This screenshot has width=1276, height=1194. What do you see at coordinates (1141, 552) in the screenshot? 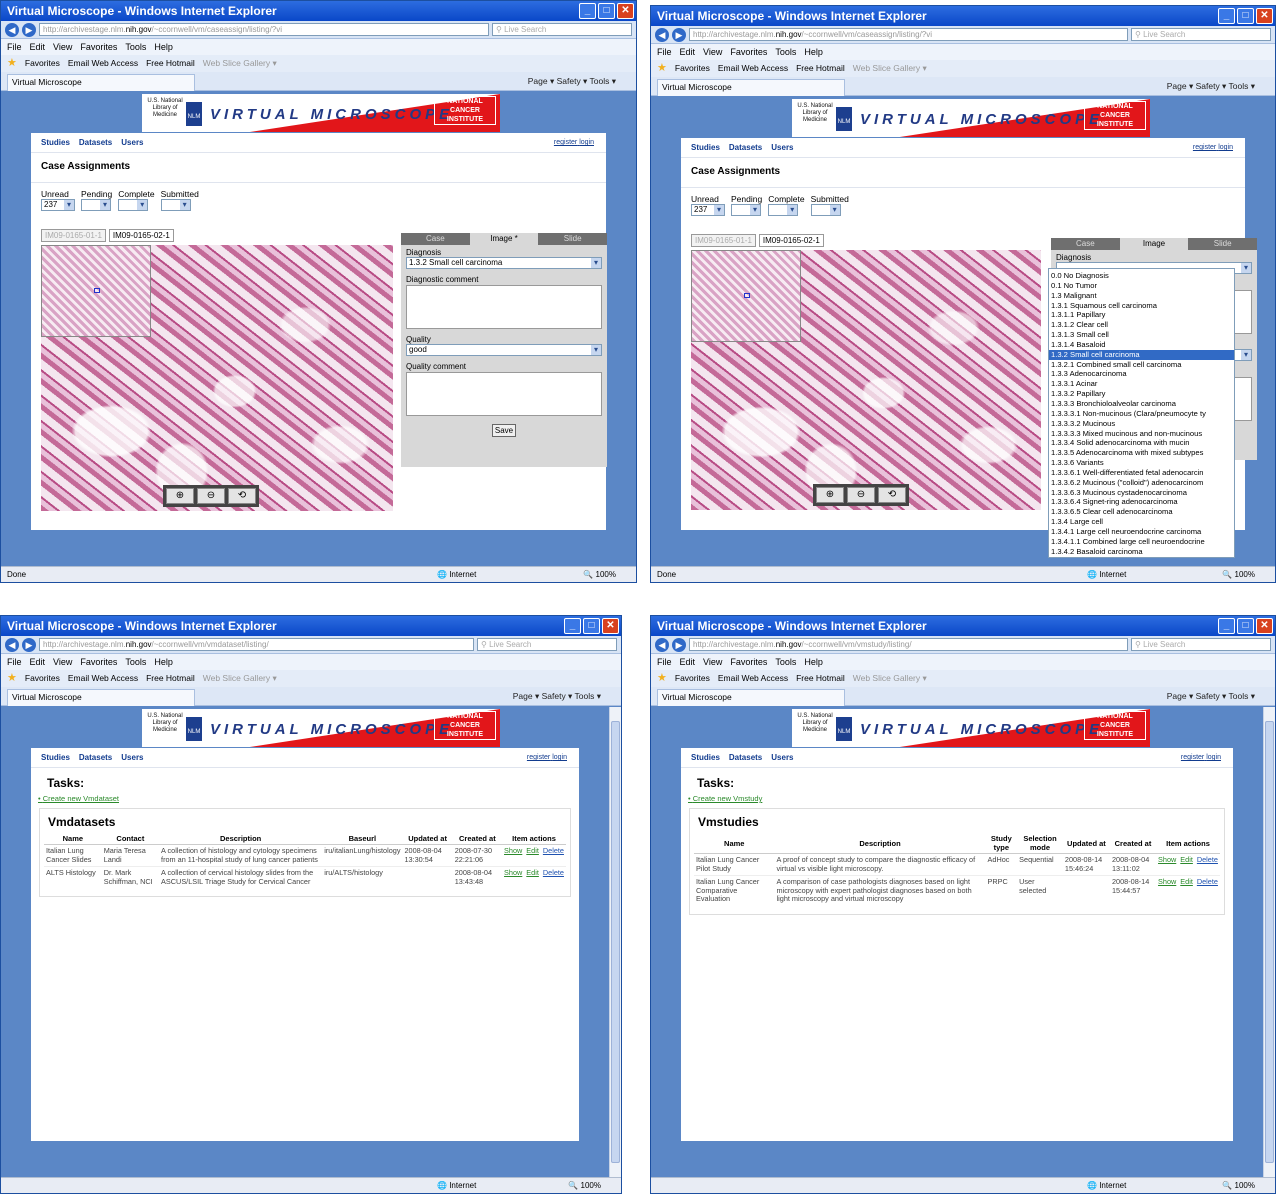
I see `diagnosis-option: 1.3.4.2 Basaloid carcinoma` at bounding box center [1141, 552].